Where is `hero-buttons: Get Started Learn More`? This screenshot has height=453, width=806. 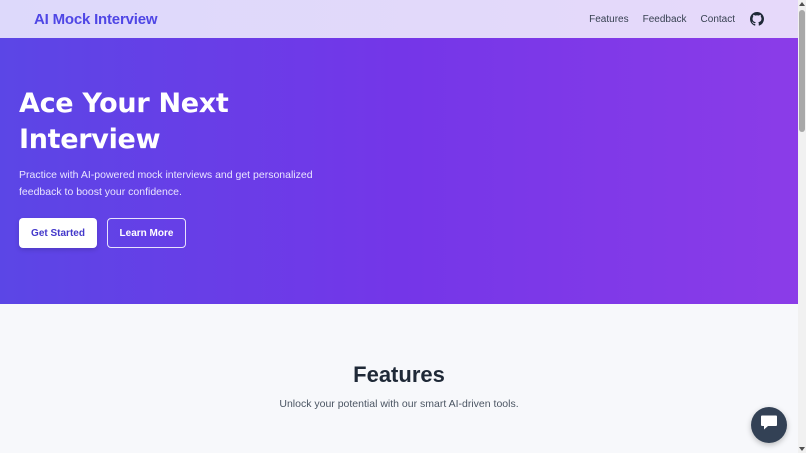 hero-buttons: Get Started Learn More is located at coordinates (102, 233).